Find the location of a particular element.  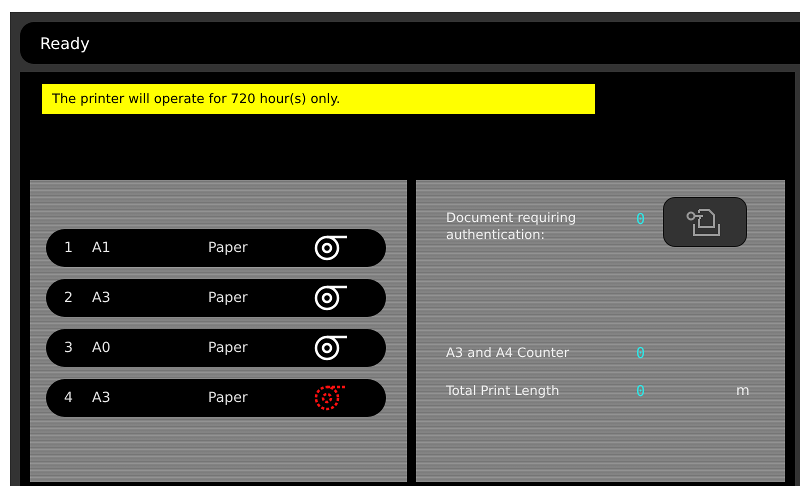

auth-print-button is located at coordinates (705, 222).